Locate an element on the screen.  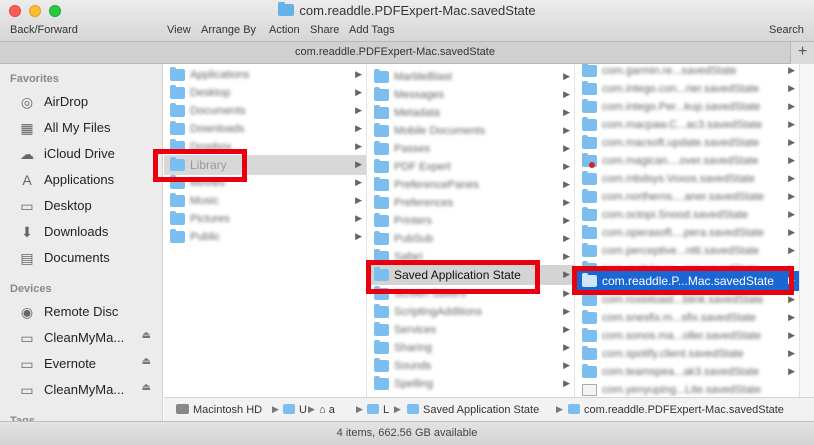
sidebar-item-cleanmymac-1: ▭ CleanMyMa... ⏏ is located at coordinates (81, 338).